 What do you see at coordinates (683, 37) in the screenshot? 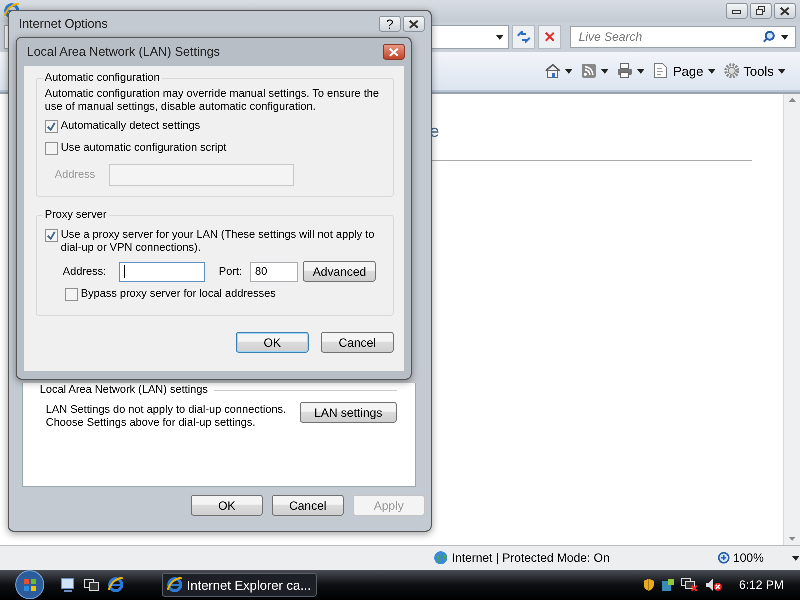
I see `search-field: Live Search` at bounding box center [683, 37].